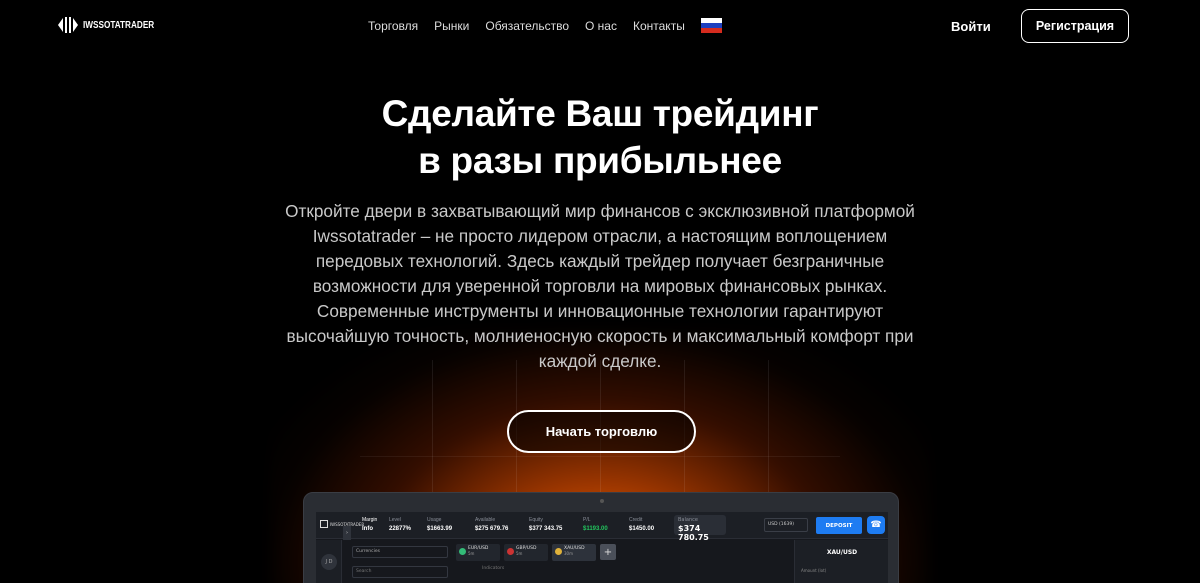 Image resolution: width=1200 pixels, height=583 pixels. Describe the element at coordinates (367, 529) in the screenshot. I see `stat-value: Info` at that location.